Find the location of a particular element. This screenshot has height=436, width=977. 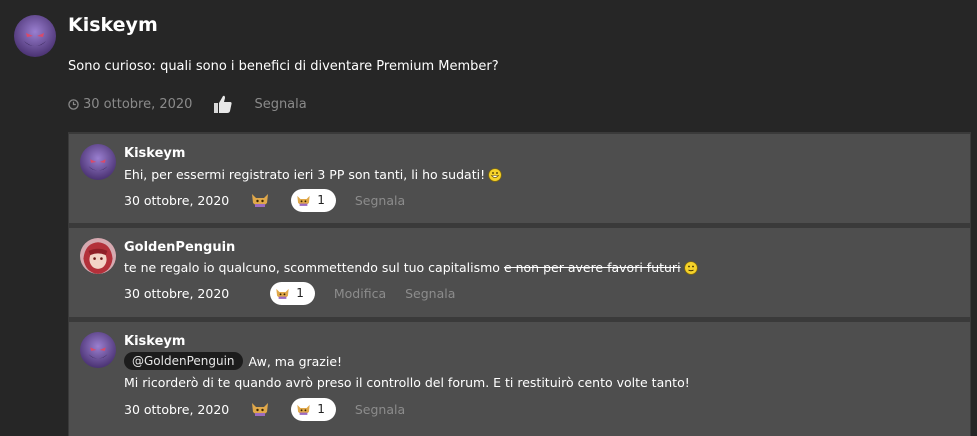

reply-text-line: @GoldenPenguin Aw, ma grazie! is located at coordinates (233, 361).